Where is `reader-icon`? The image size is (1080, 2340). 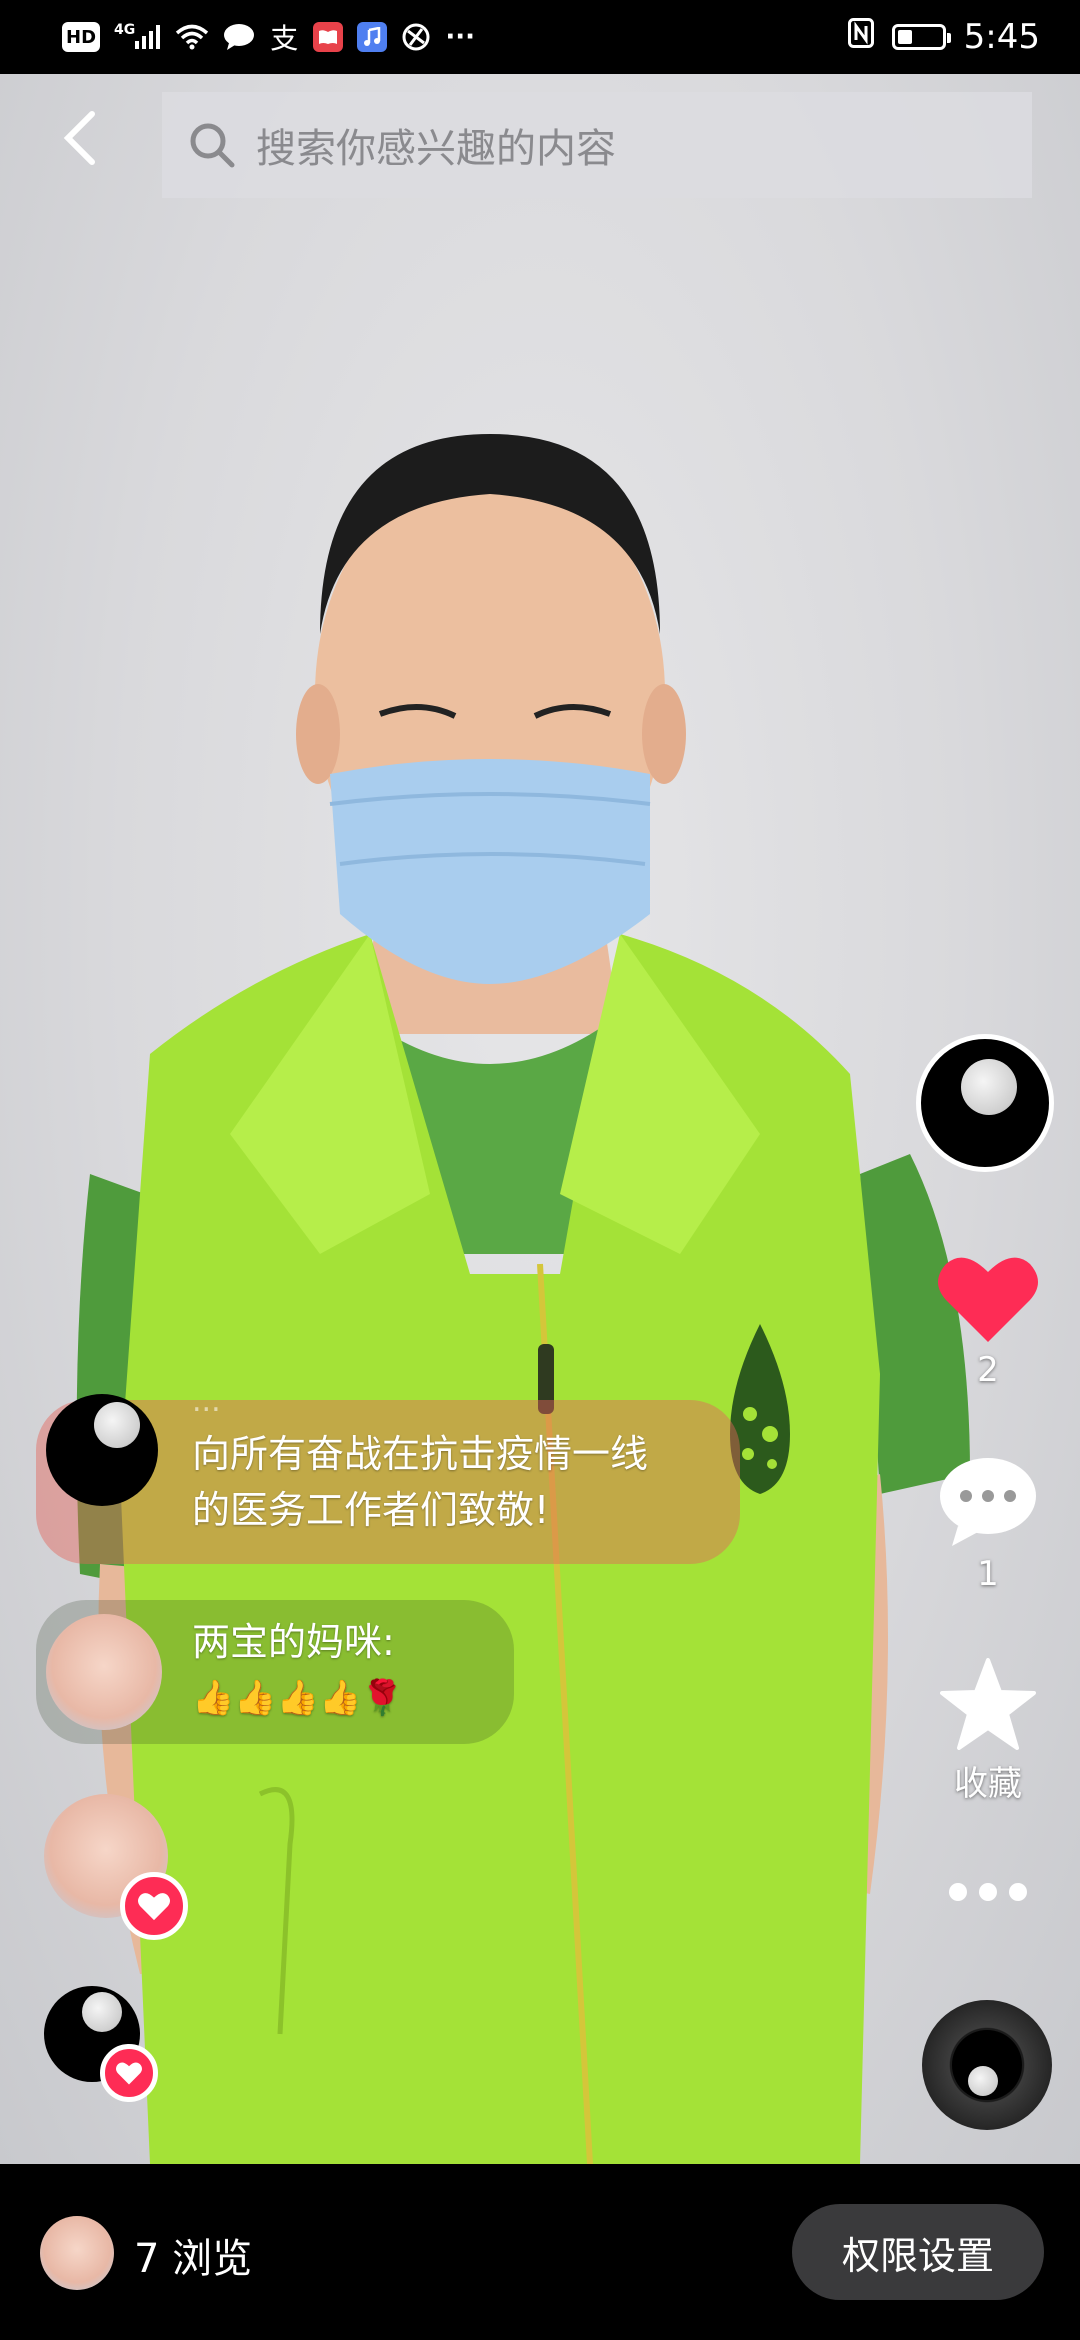 reader-icon is located at coordinates (328, 37).